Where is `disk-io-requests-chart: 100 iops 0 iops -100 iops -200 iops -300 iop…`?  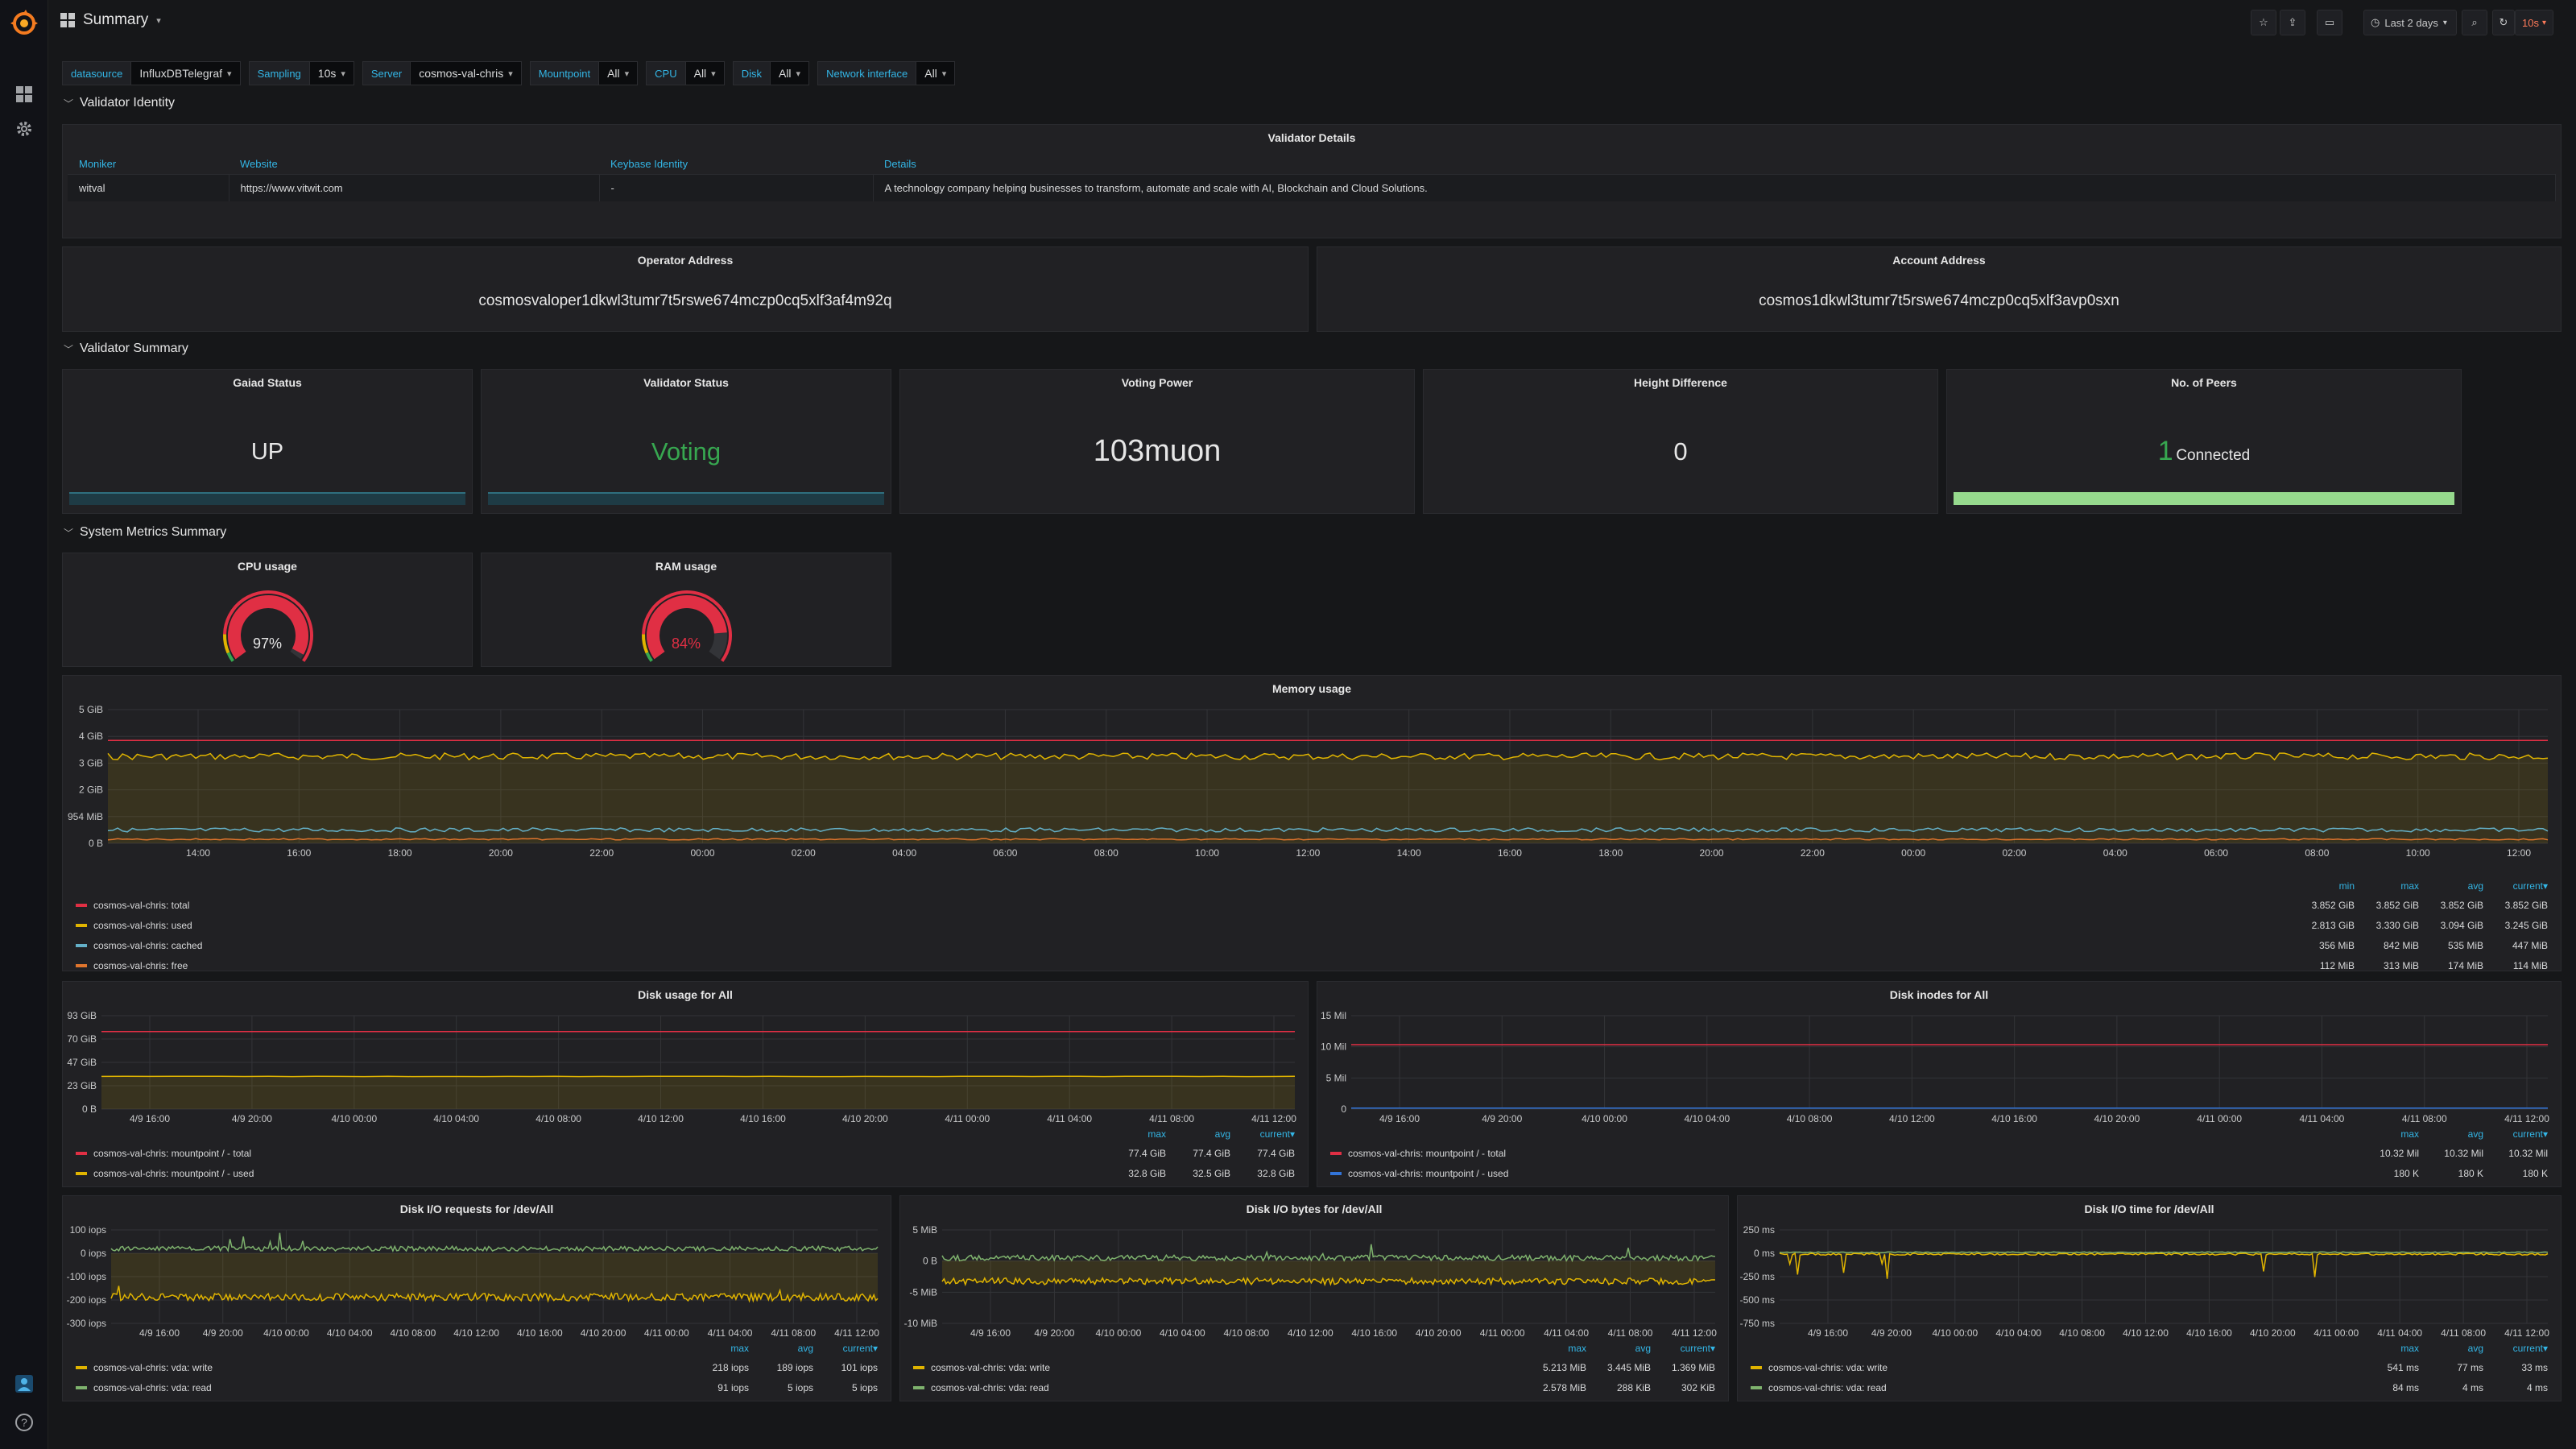
disk-io-requests-chart: 100 iops 0 iops -100 iops -200 iops -300 iop… is located at coordinates (478, 1280).